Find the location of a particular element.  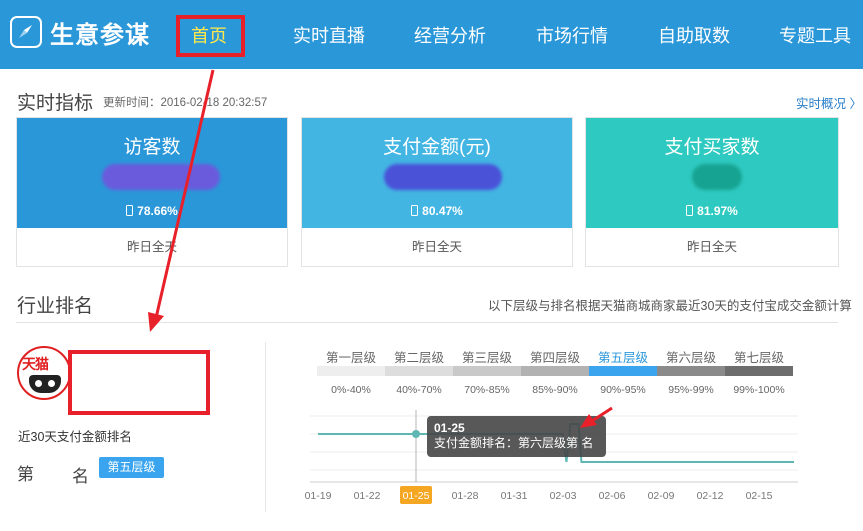

x-tick-label: 01-22 is located at coordinates (367, 496).